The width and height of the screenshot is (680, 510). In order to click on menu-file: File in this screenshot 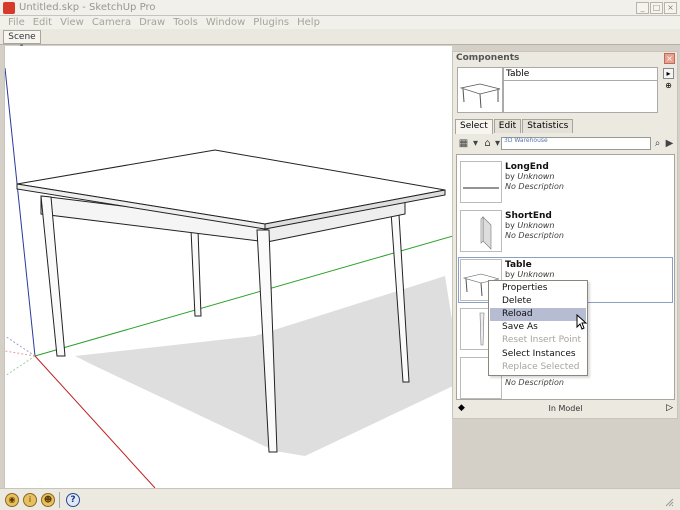, I will do `click(16, 22)`.